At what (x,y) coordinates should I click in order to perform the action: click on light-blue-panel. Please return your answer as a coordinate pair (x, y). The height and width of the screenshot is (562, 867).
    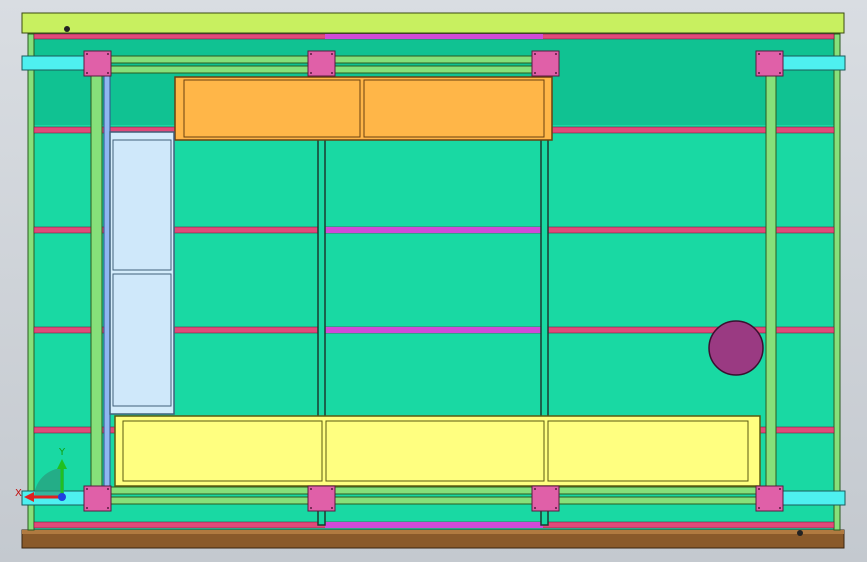
    Looking at the image, I should click on (142, 273).